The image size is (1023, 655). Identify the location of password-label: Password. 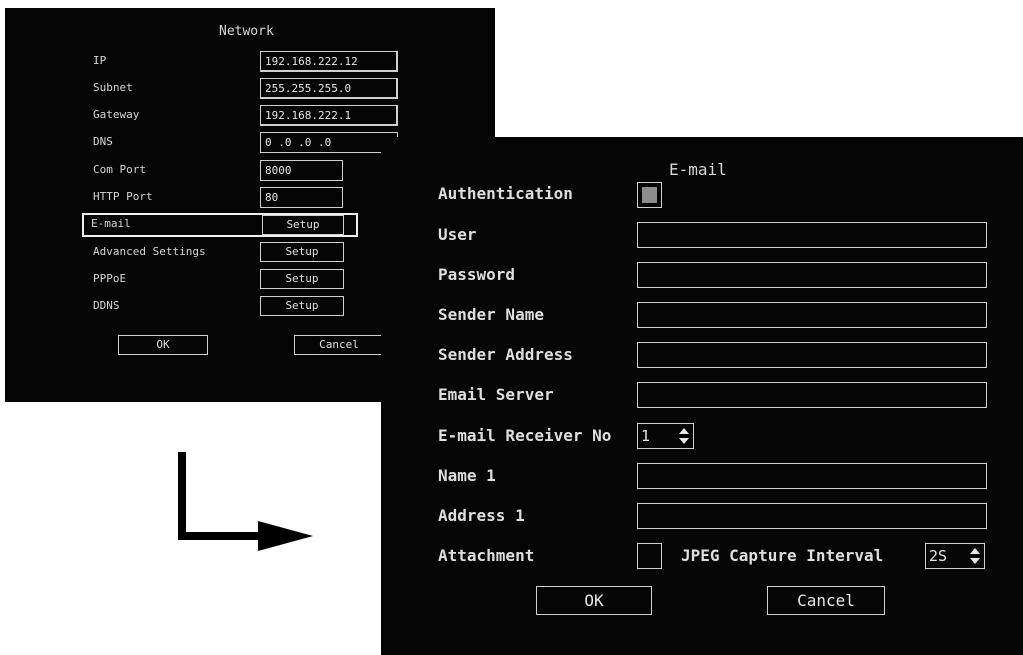
(477, 274).